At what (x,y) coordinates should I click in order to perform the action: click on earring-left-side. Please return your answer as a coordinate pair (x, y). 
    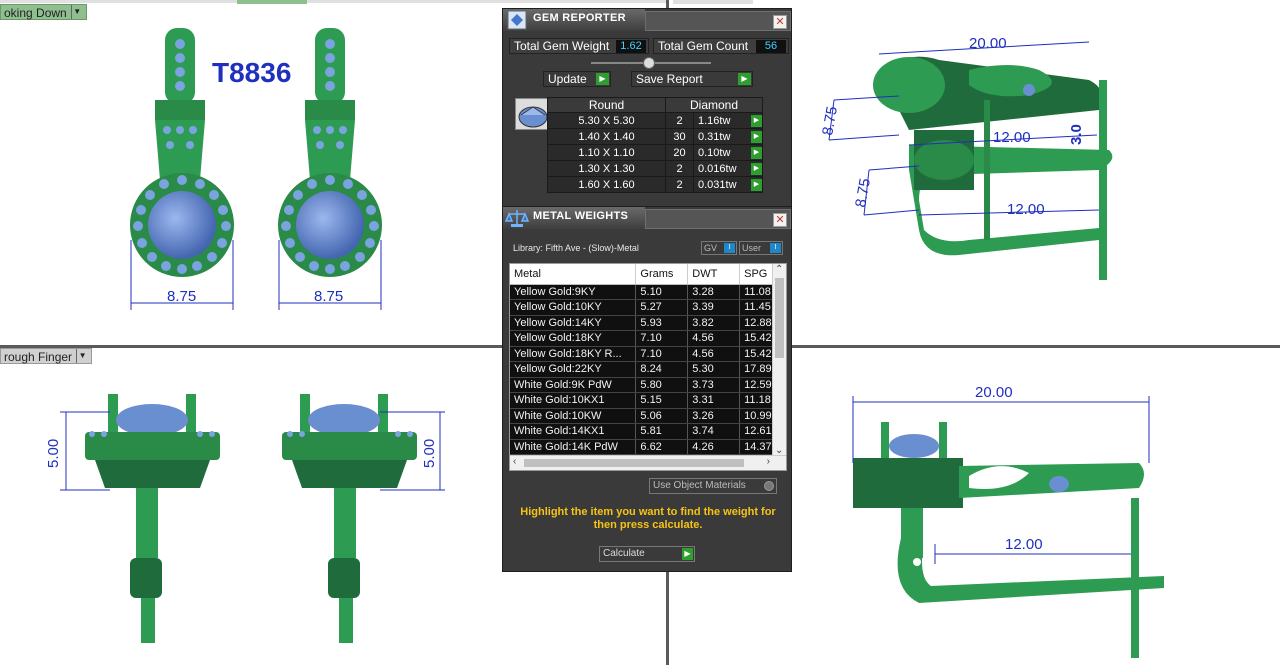
    Looking at the image, I should click on (152, 518).